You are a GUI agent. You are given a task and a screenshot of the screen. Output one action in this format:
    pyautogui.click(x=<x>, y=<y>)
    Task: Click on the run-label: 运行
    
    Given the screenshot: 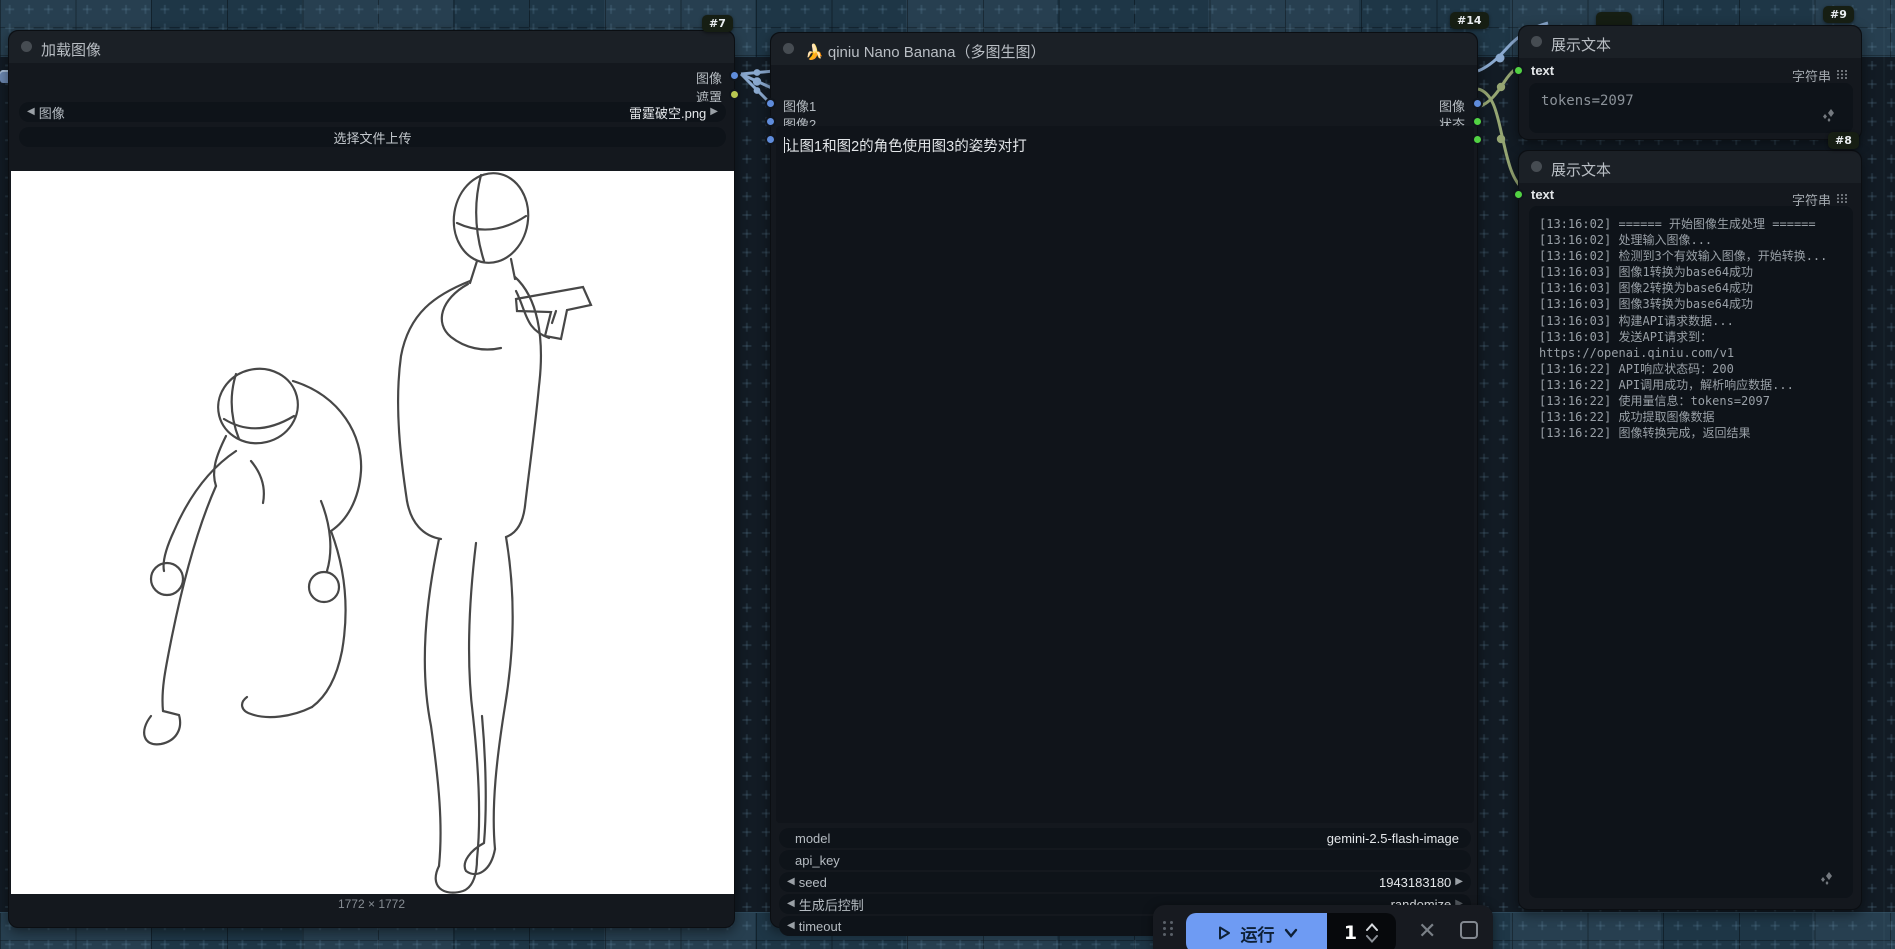 What is the action you would take?
    pyautogui.click(x=1257, y=935)
    